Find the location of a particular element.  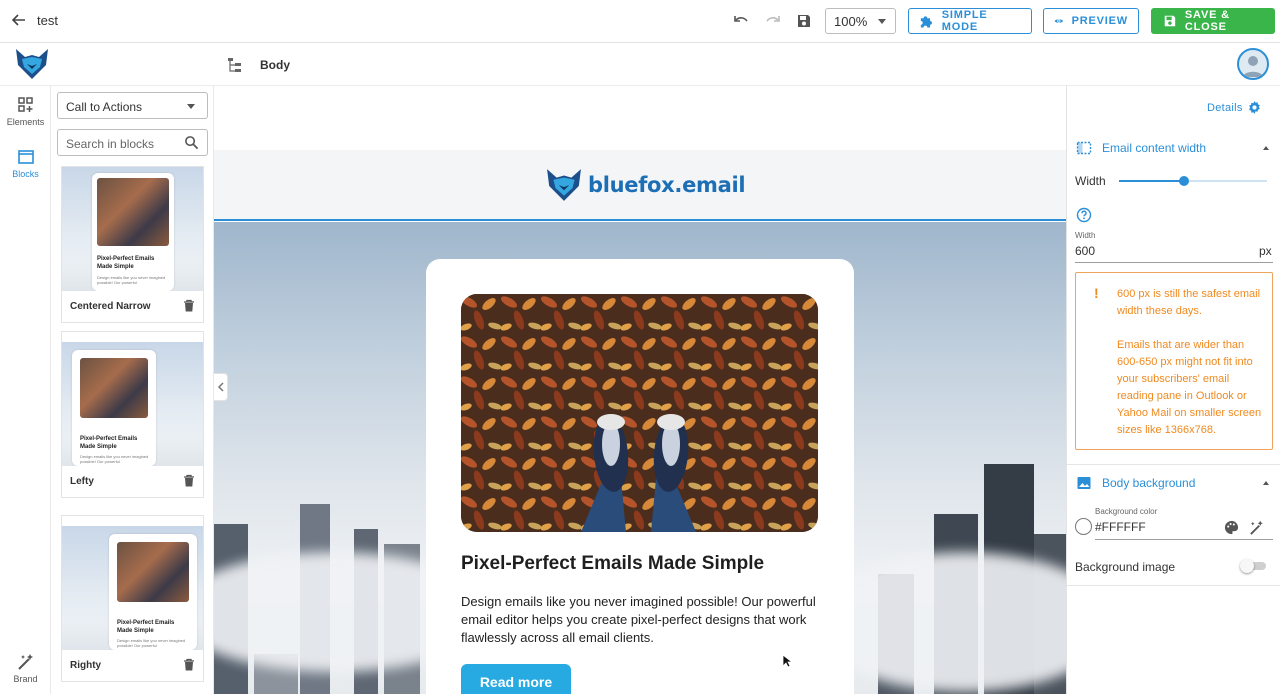

document-title: test is located at coordinates (47, 20).